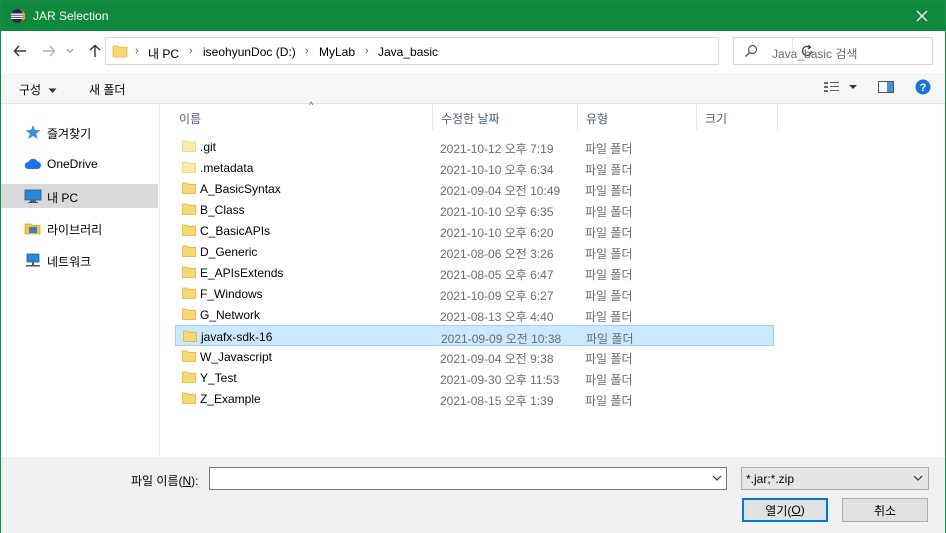 The width and height of the screenshot is (946, 533). What do you see at coordinates (33, 260) in the screenshot?
I see `network-icon` at bounding box center [33, 260].